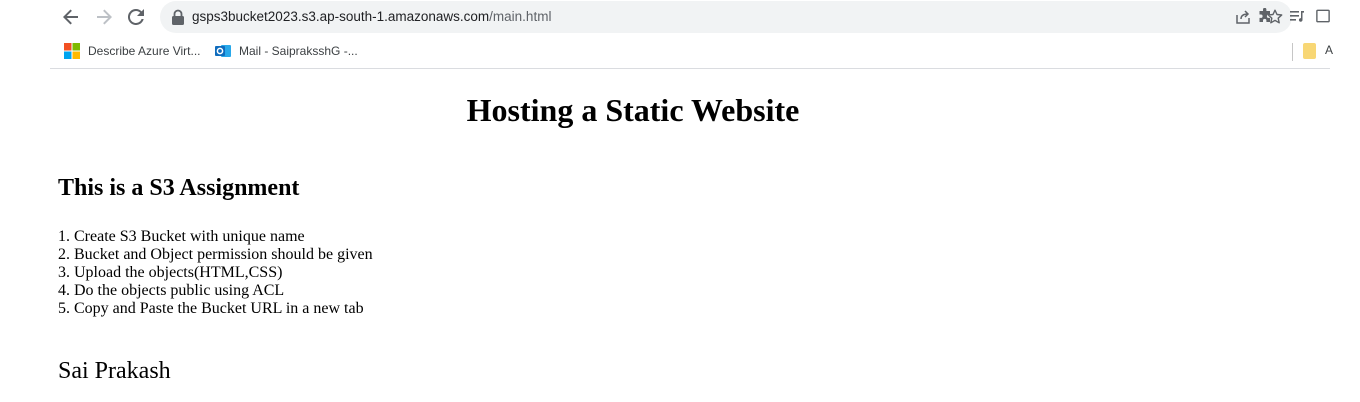  I want to click on extensions-button, so click(1265, 16).